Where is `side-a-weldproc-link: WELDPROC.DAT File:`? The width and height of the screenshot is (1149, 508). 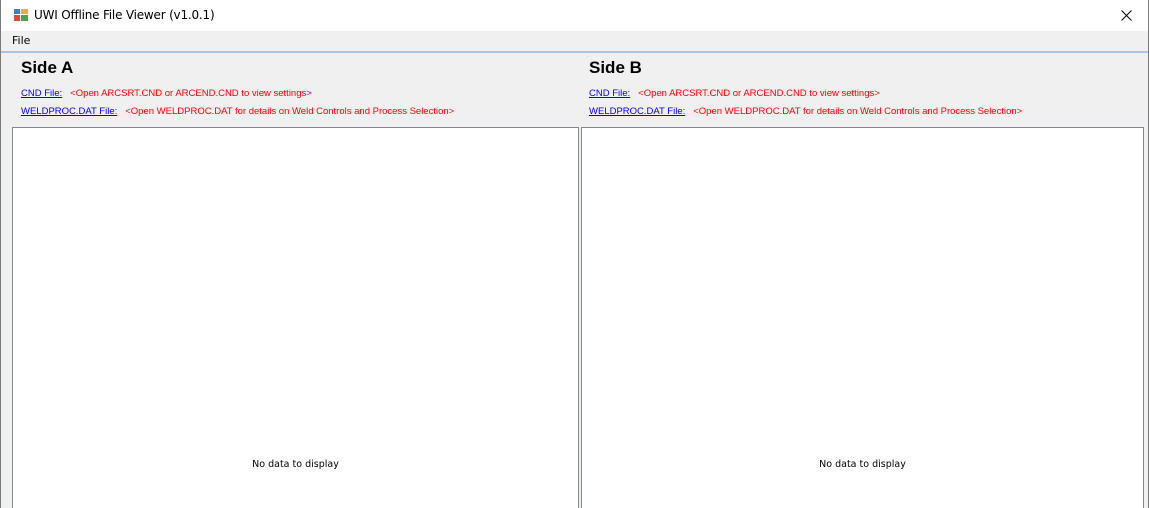
side-a-weldproc-link: WELDPROC.DAT File: is located at coordinates (69, 111).